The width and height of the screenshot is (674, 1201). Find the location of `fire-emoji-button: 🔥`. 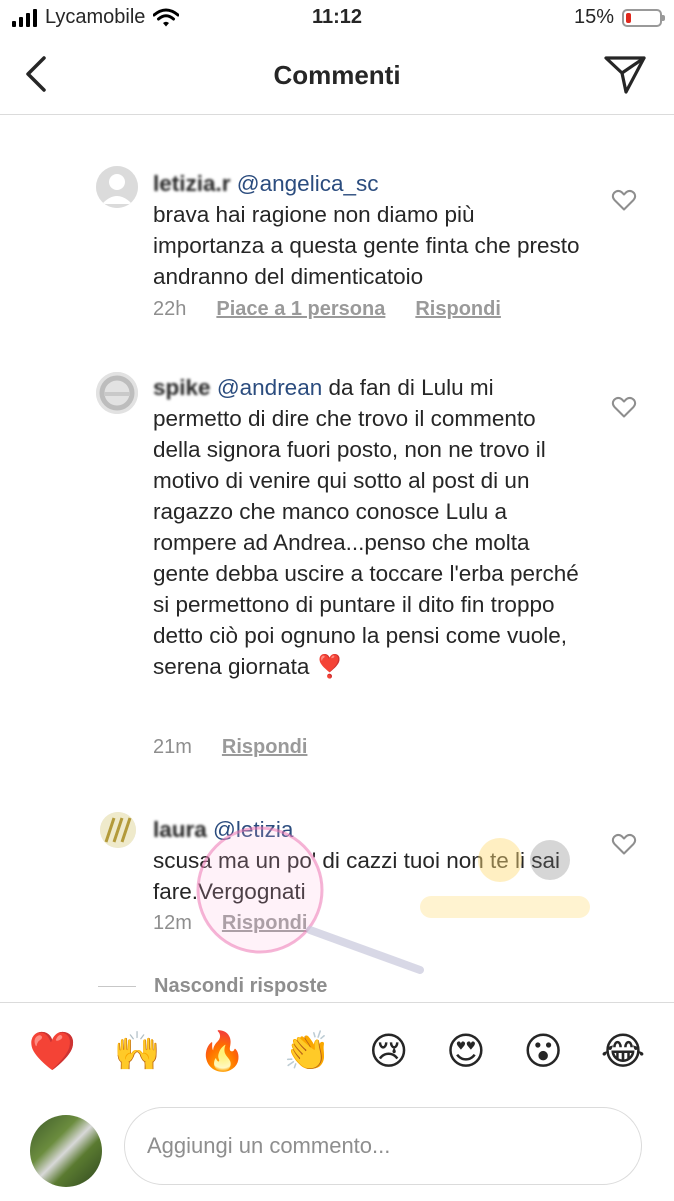

fire-emoji-button: 🔥 is located at coordinates (222, 1051).